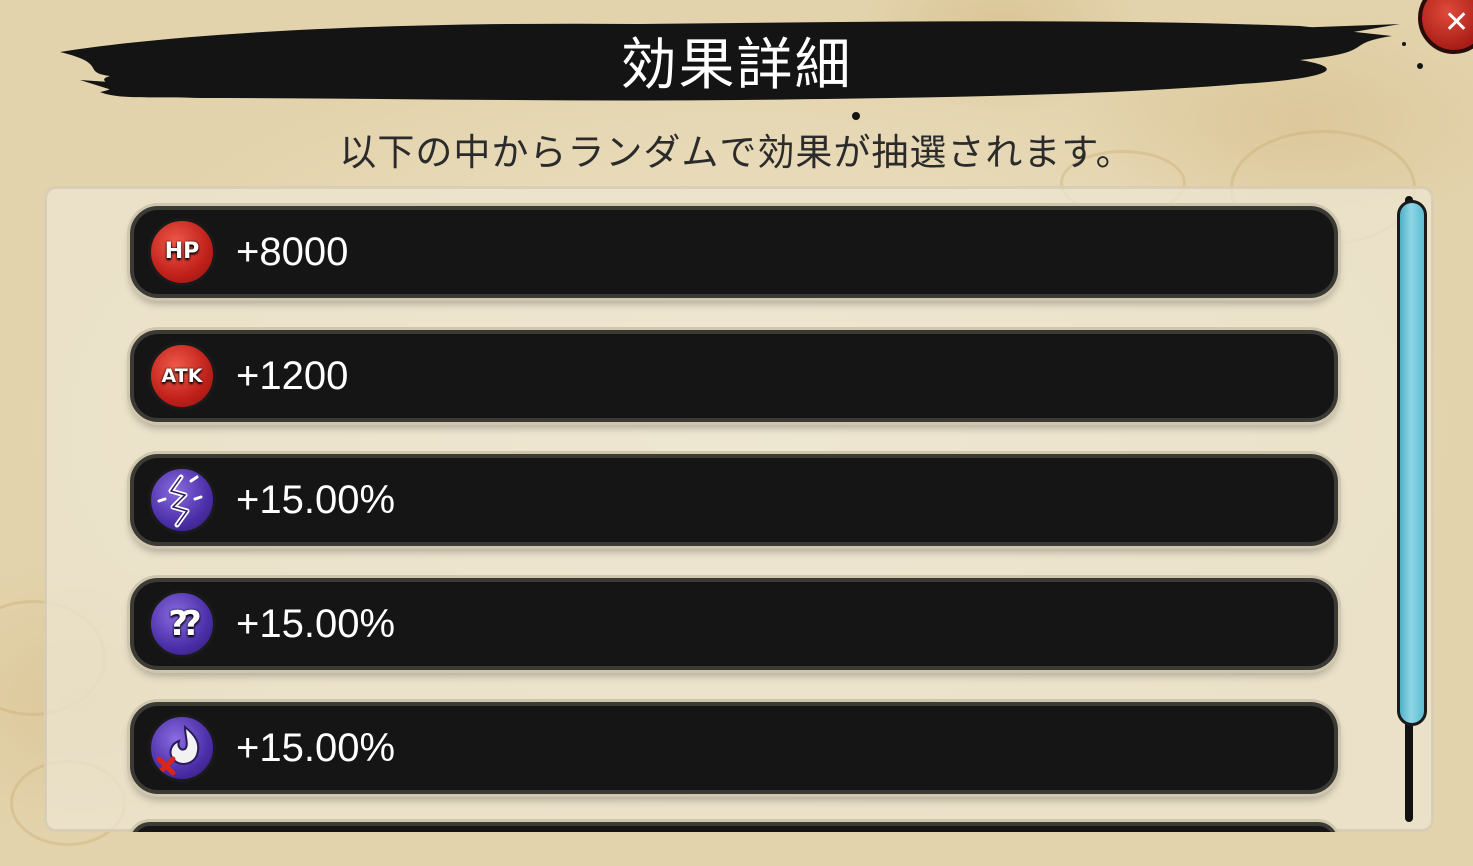 This screenshot has height=866, width=1473. What do you see at coordinates (1412, 463) in the screenshot?
I see `scrollbar-thumb` at bounding box center [1412, 463].